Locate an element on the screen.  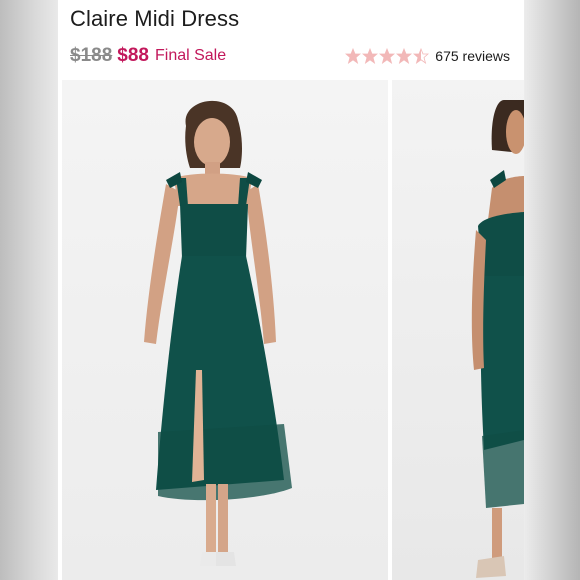
rating-summary: 675 reviews is located at coordinates (427, 56).